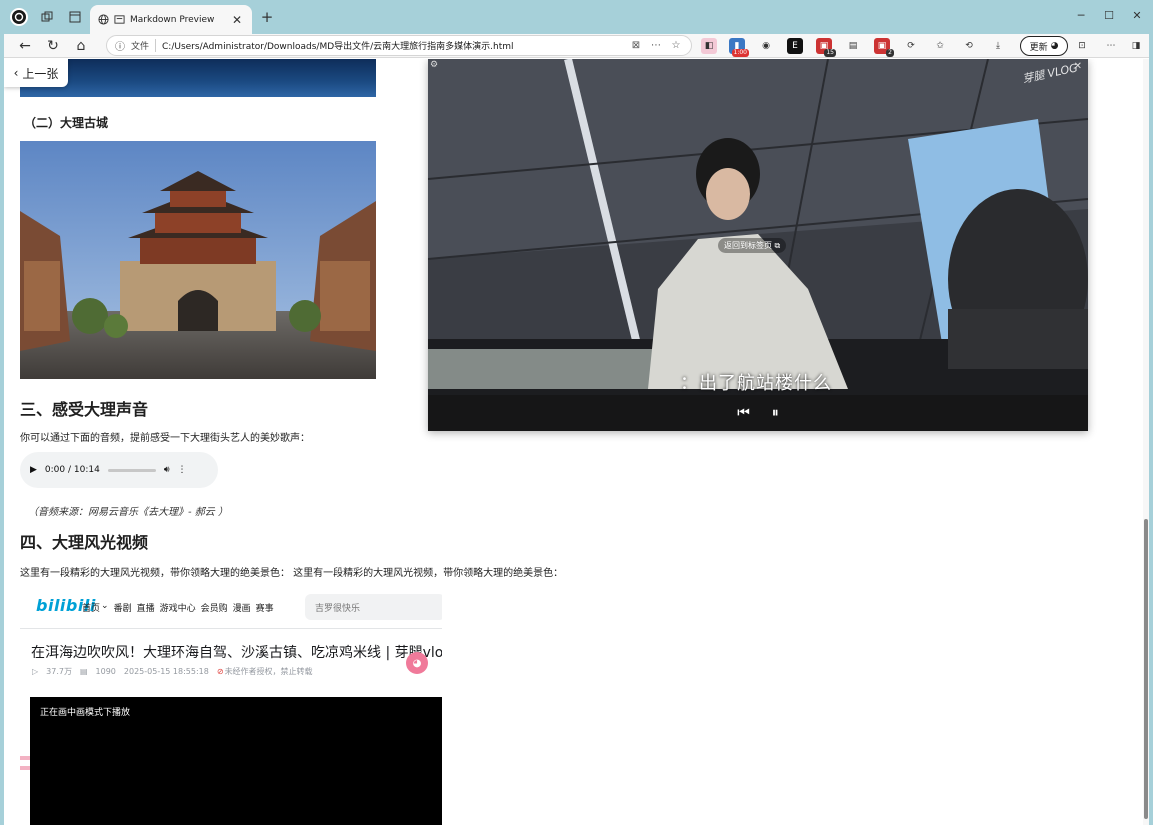 Image resolution: width=1153 pixels, height=825 pixels. I want to click on globe-icon, so click(103, 19).